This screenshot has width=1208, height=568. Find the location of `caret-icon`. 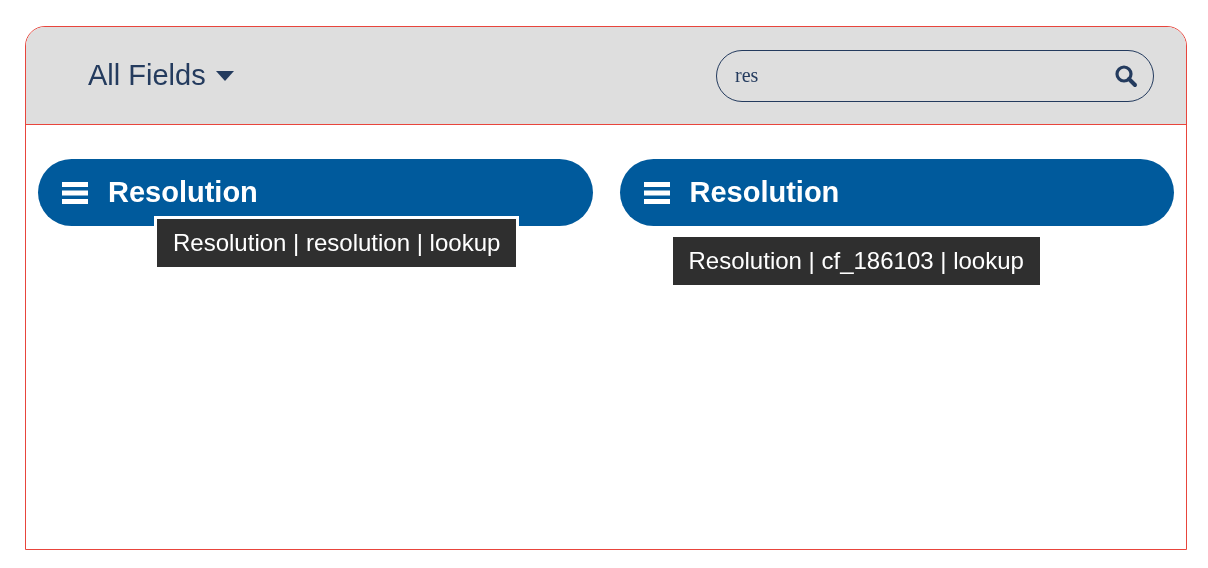

caret-icon is located at coordinates (224, 75).